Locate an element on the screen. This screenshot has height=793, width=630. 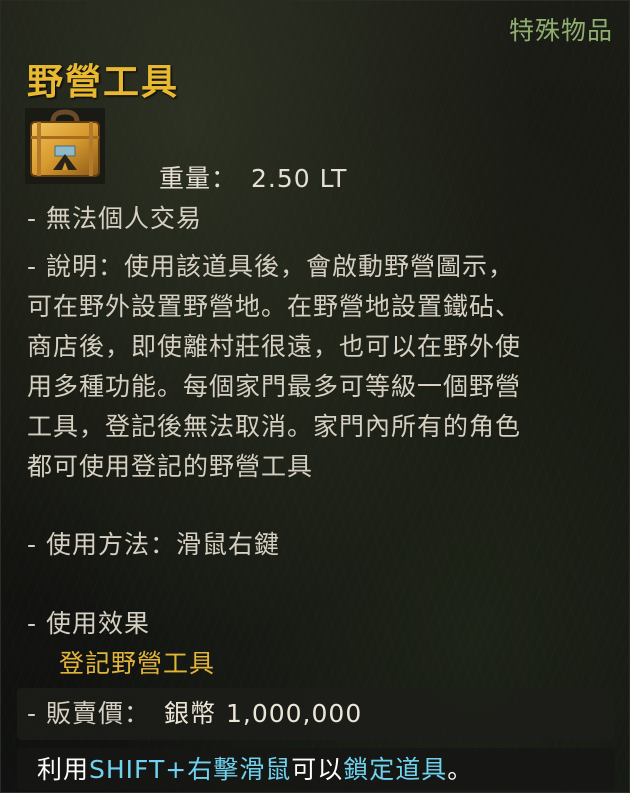
effect-value: 登記野營工具 is located at coordinates (137, 663).